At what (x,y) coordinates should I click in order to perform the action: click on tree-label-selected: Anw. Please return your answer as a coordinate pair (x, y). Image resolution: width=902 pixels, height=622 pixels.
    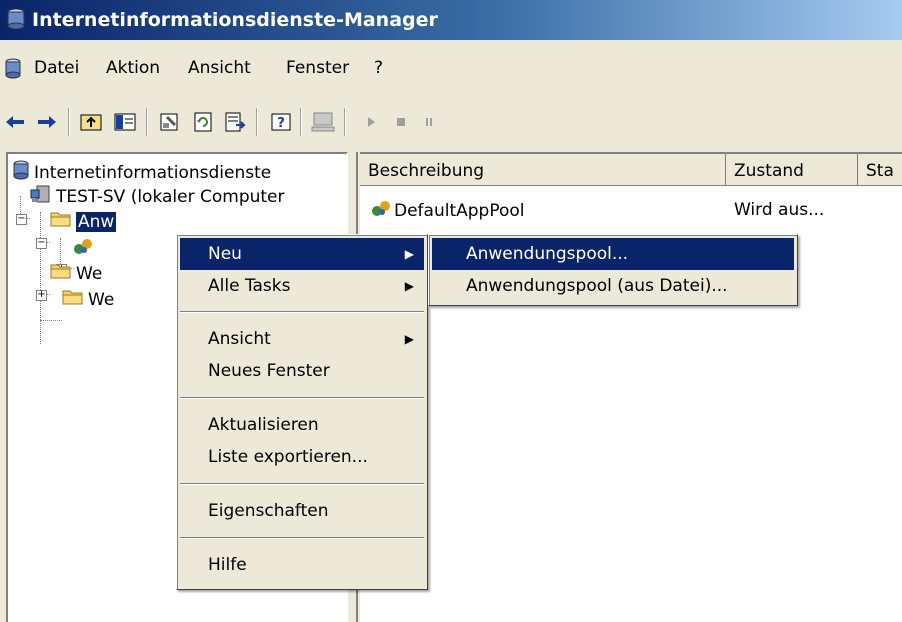
    Looking at the image, I should click on (96, 221).